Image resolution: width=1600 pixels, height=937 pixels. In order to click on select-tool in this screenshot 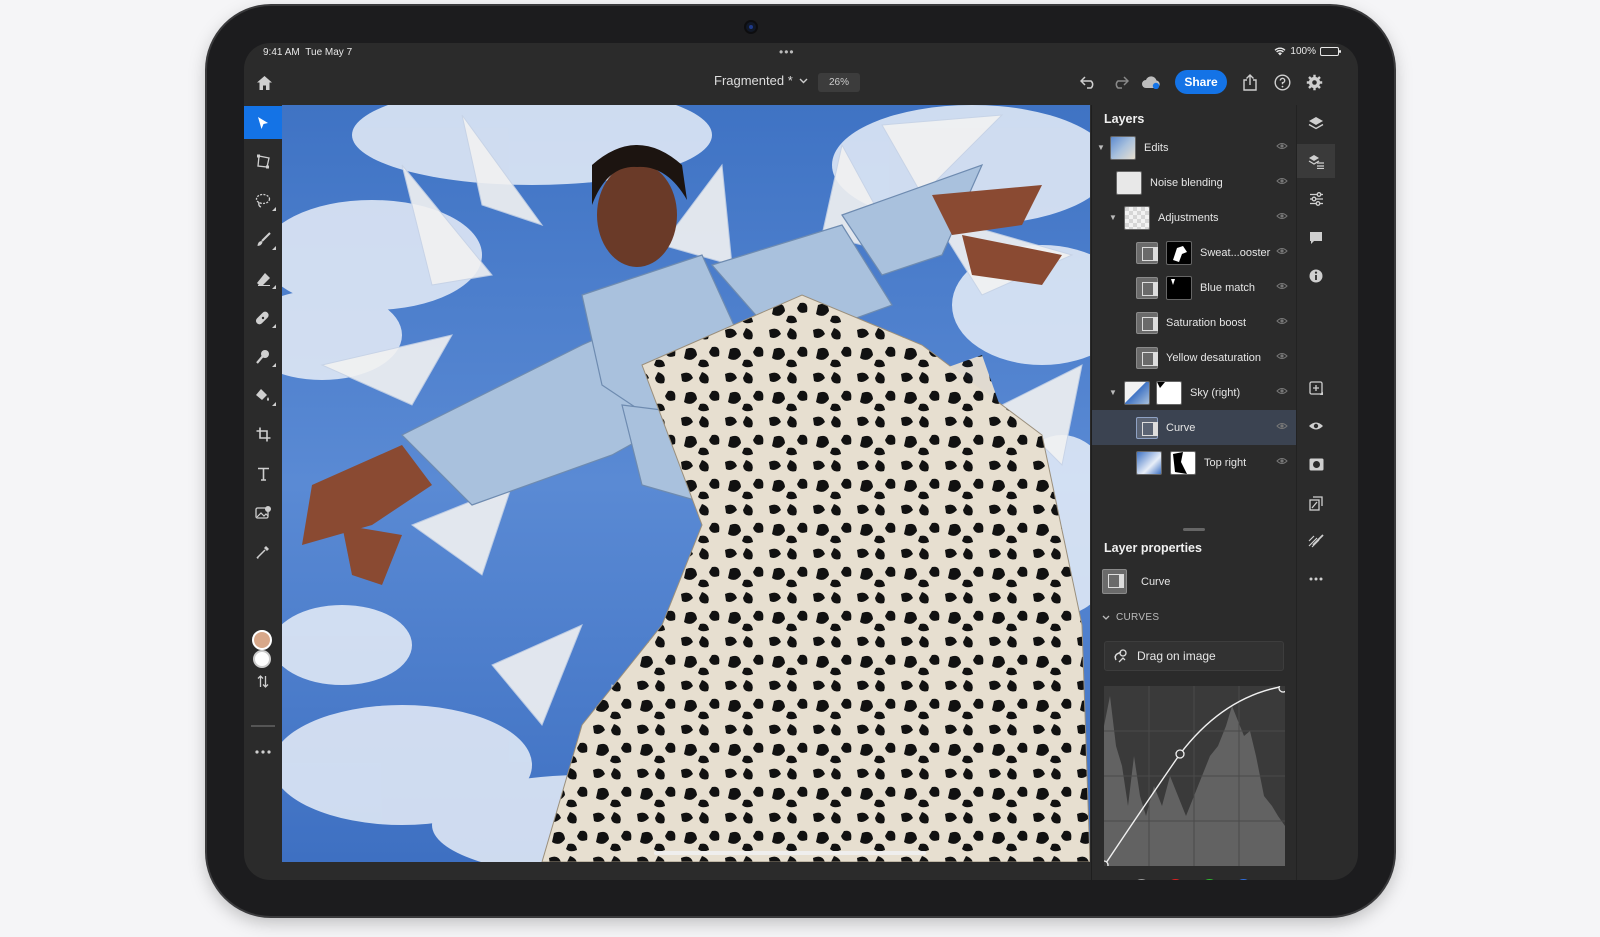, I will do `click(263, 122)`.